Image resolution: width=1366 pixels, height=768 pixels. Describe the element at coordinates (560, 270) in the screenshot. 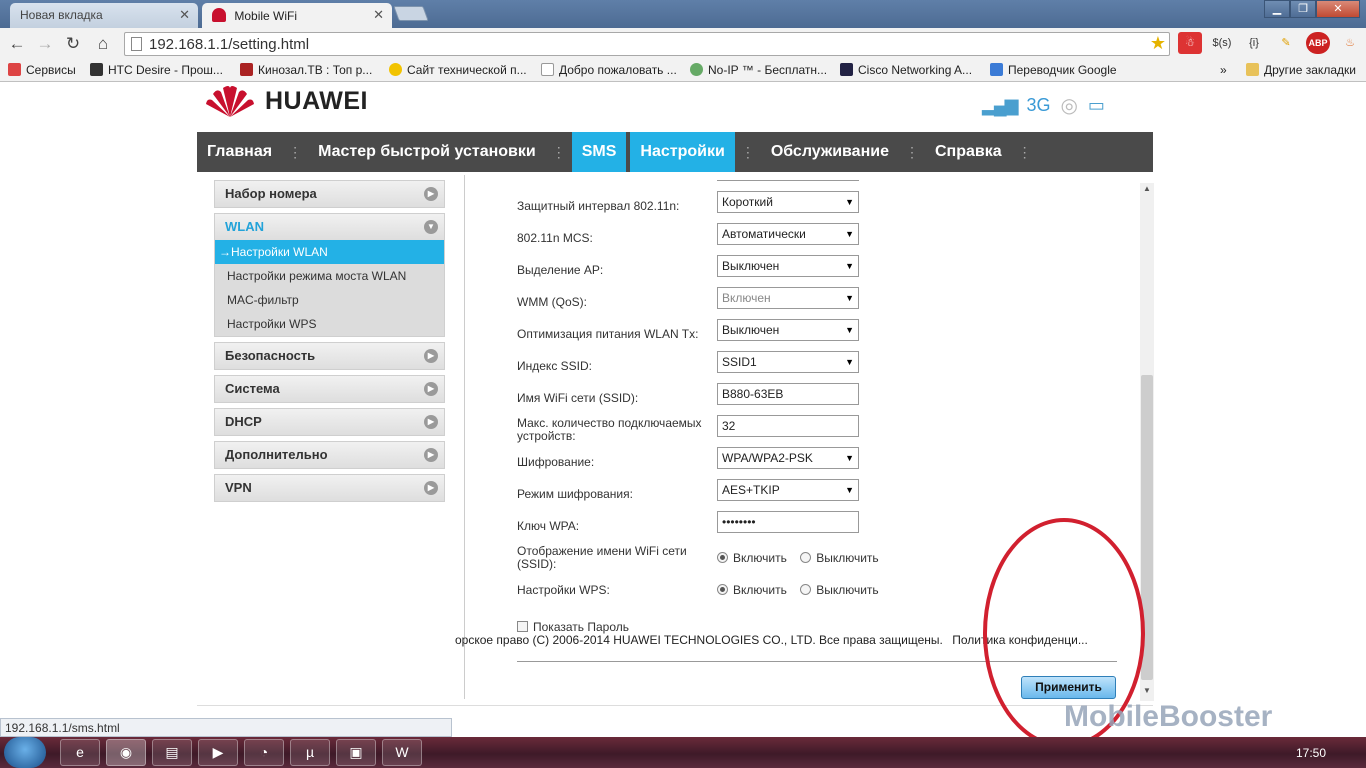

I see `field-label: Выделение AP:` at that location.